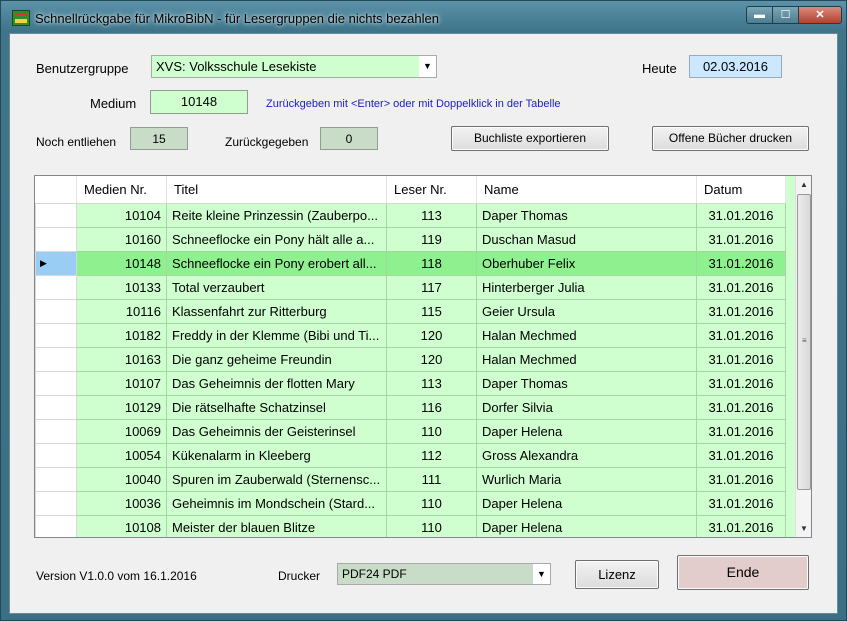  Describe the element at coordinates (276, 431) in the screenshot. I see `cell-titel: Das Geheimnis der Geisterinsel` at that location.